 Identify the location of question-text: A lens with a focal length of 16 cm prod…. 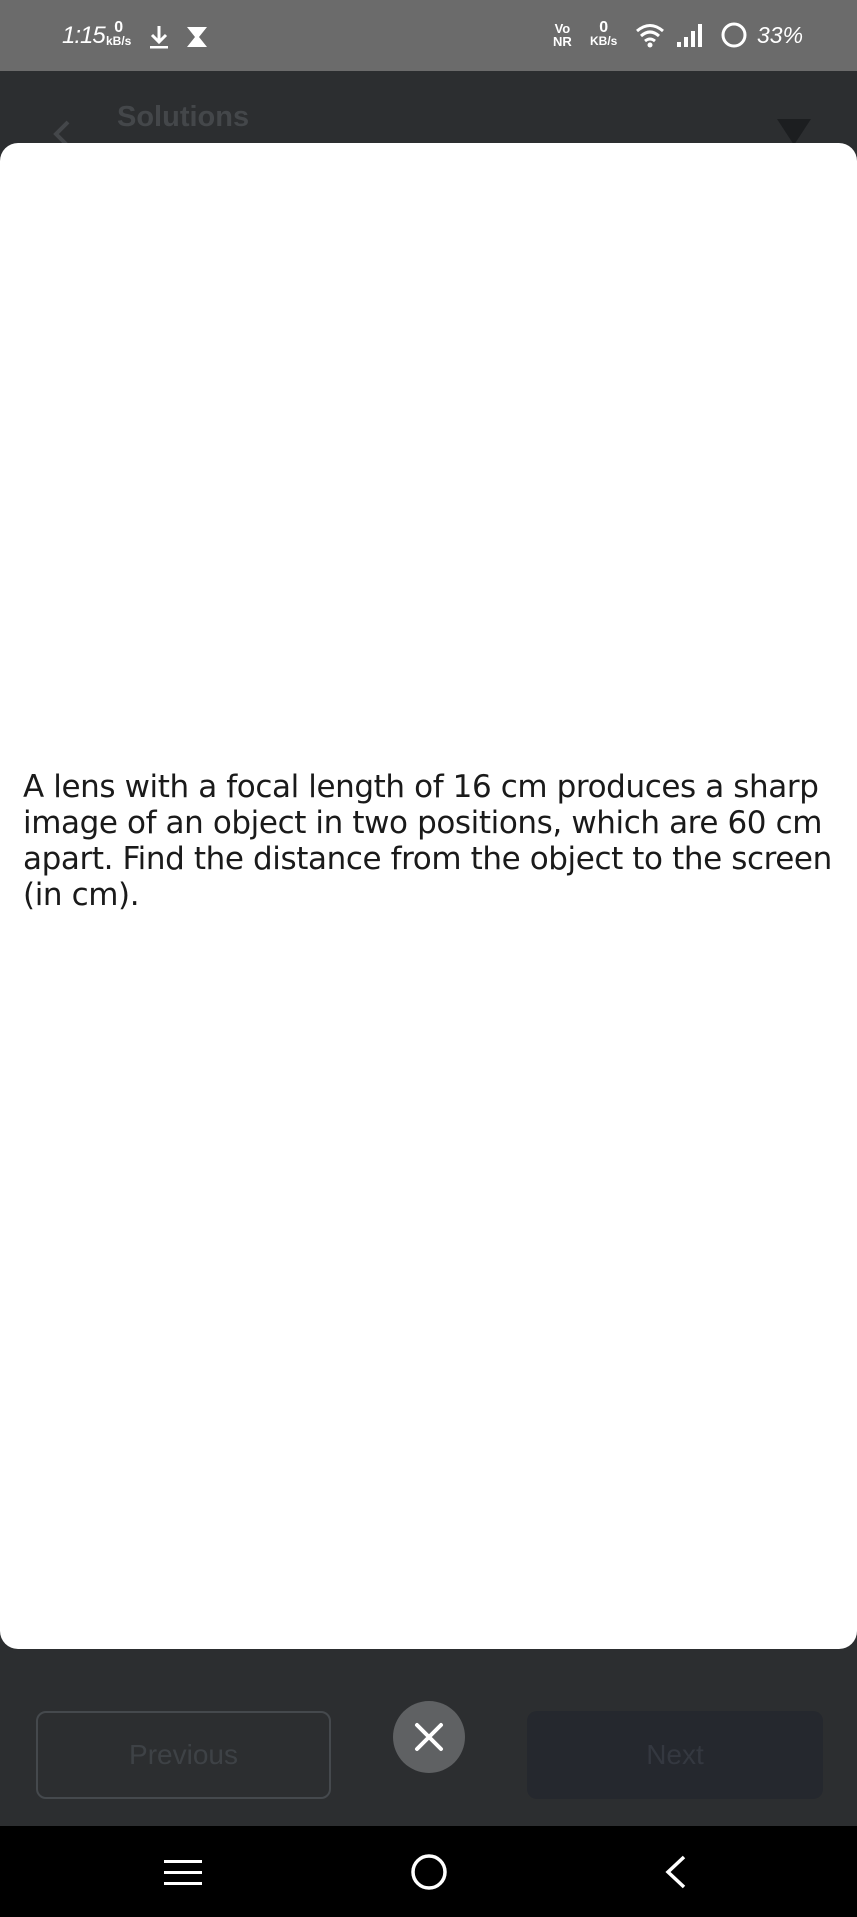
(427, 841).